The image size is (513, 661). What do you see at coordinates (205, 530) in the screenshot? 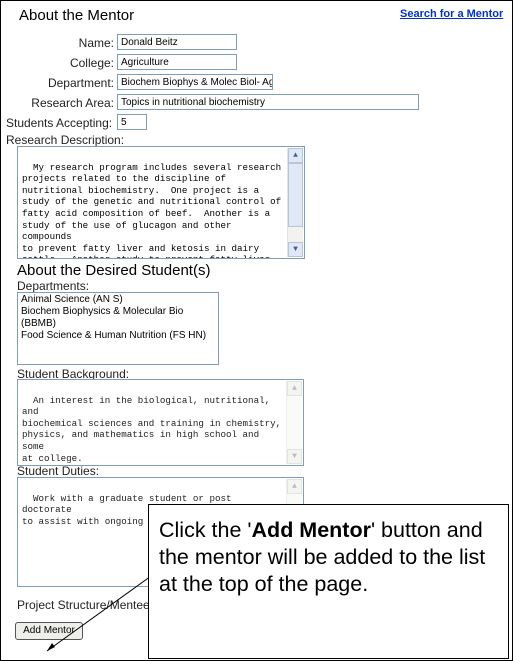
I see `callout-text-before: Click the '` at bounding box center [205, 530].